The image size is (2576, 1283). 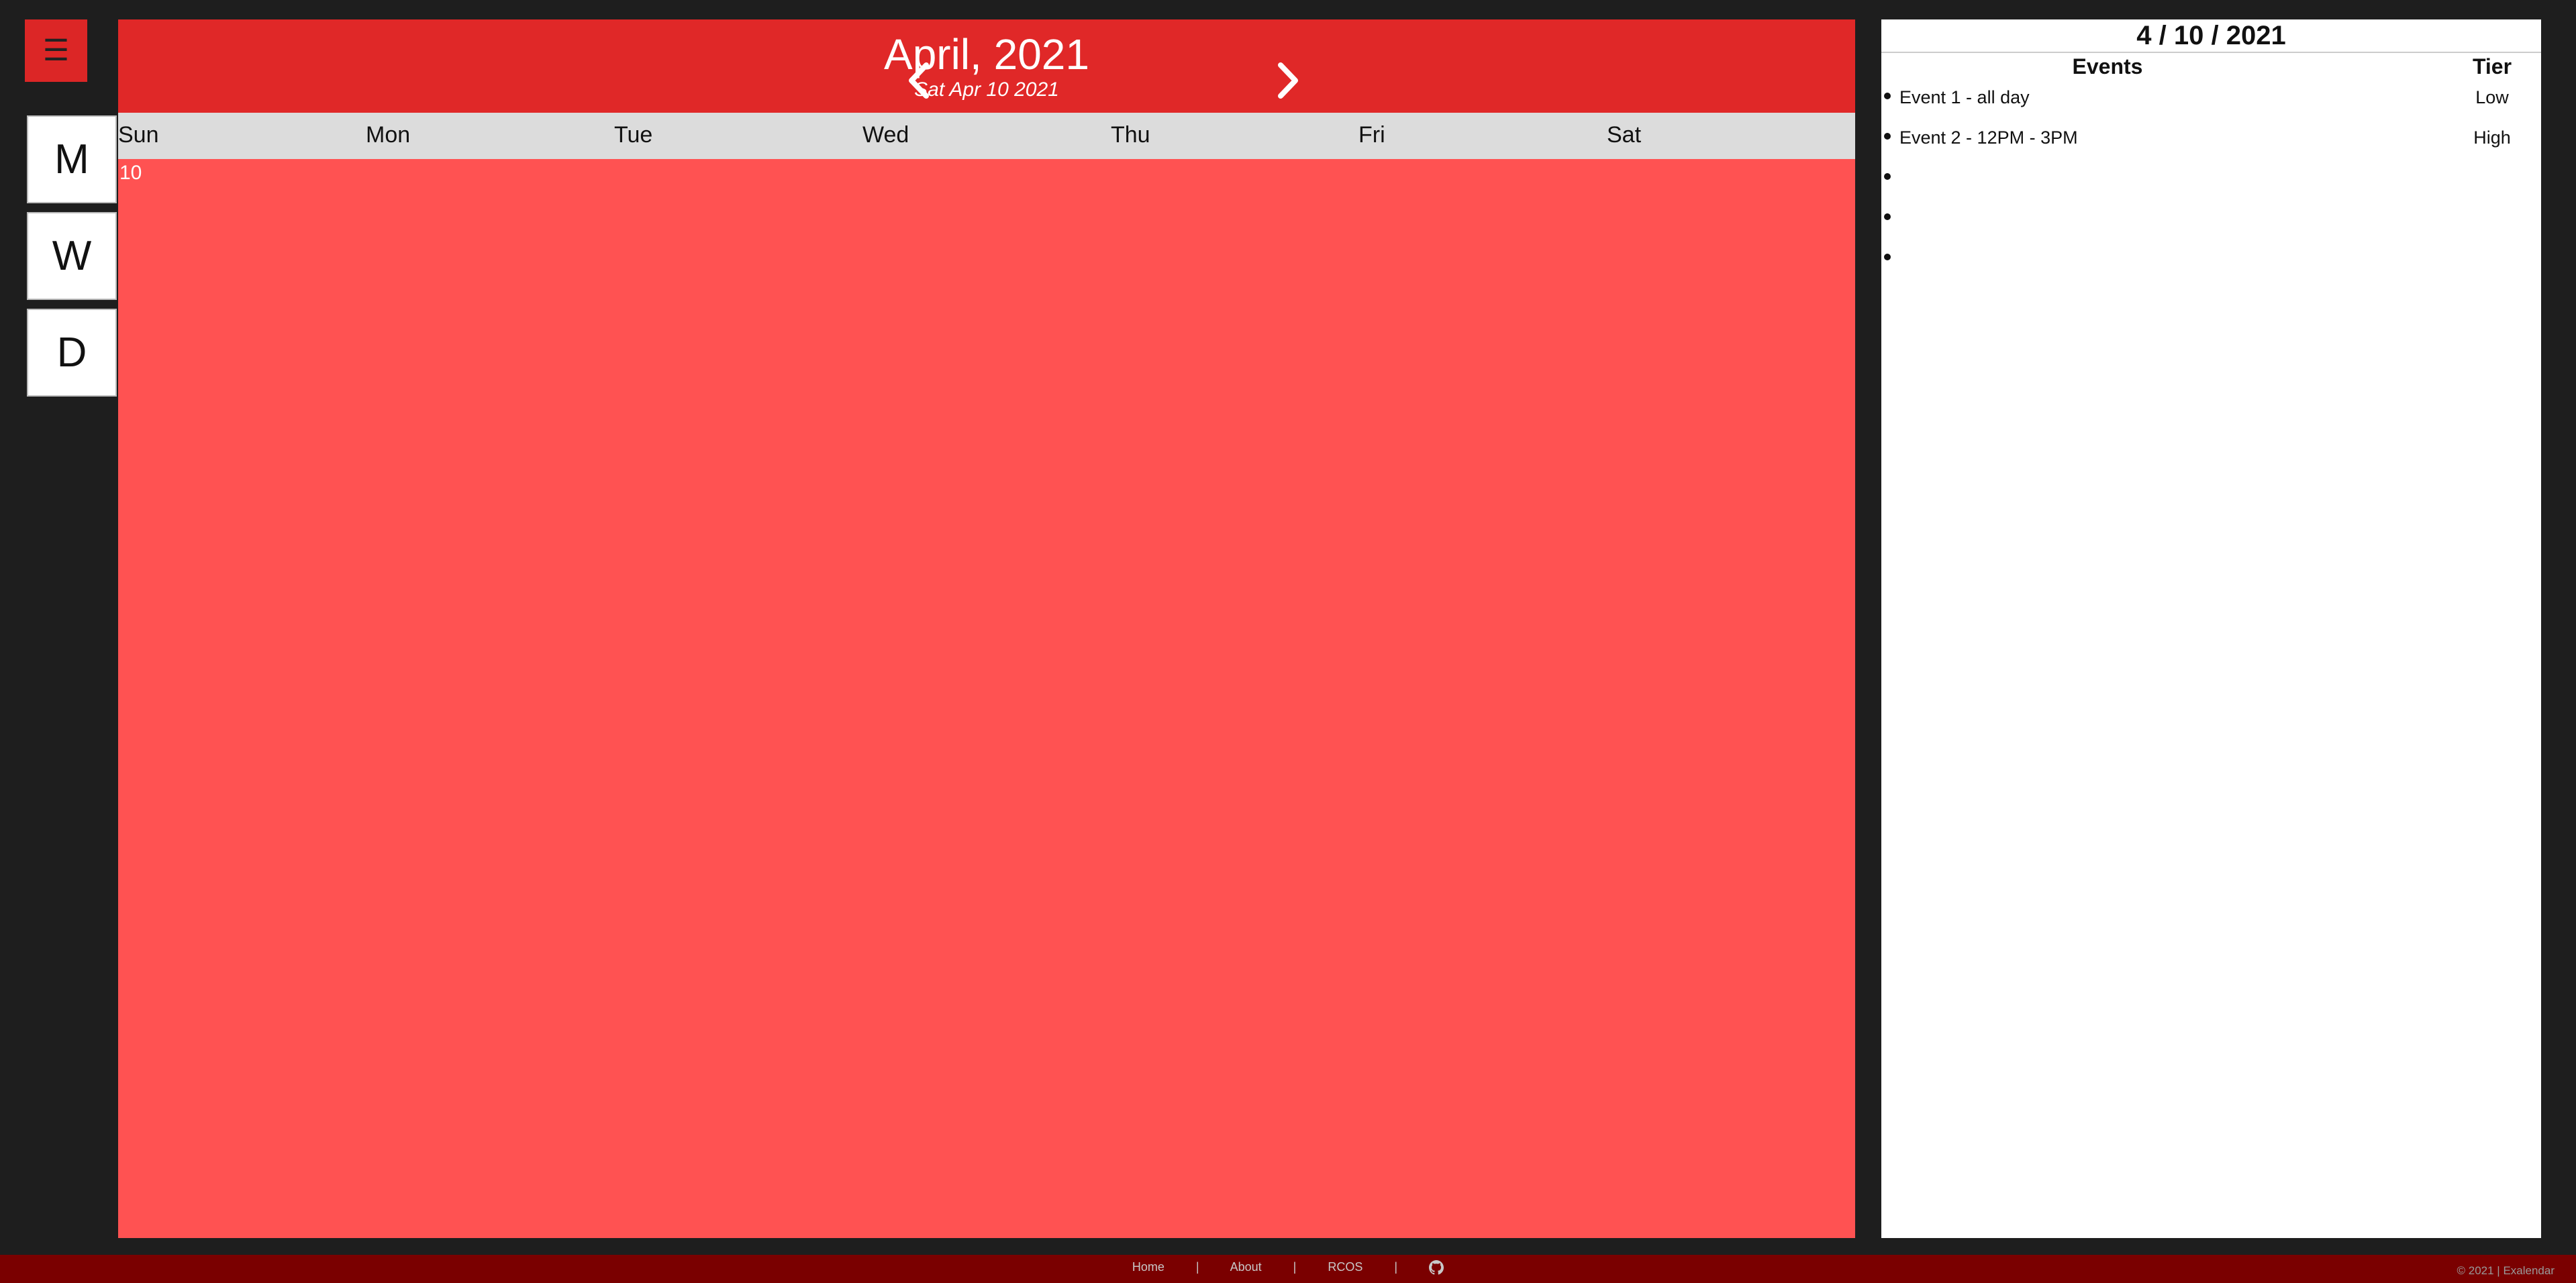 I want to click on chevron-right-icon, so click(x=1289, y=80).